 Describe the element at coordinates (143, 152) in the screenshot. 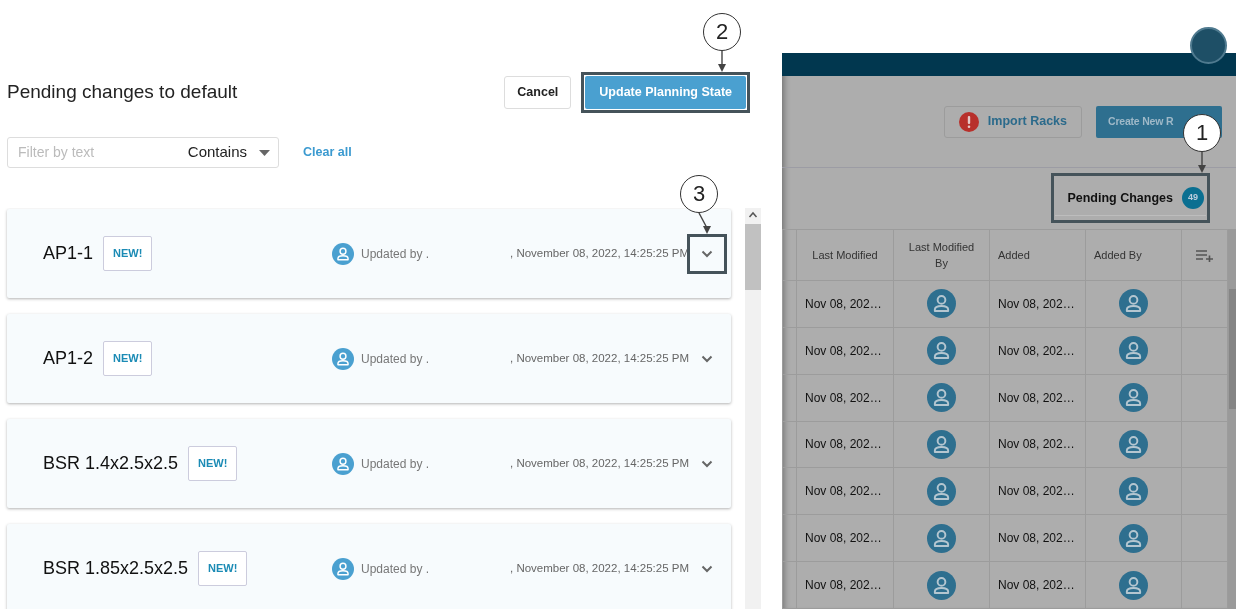

I see `filter-field: Filter by text Contains` at that location.